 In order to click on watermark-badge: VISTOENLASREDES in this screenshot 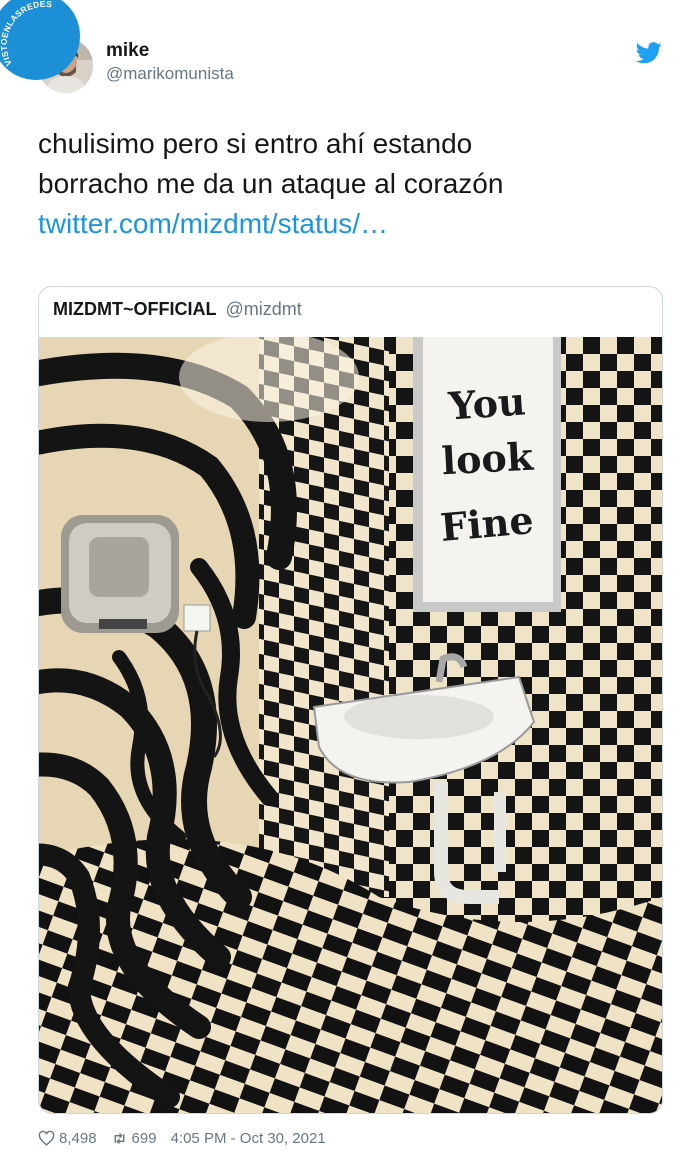, I will do `click(50, 50)`.